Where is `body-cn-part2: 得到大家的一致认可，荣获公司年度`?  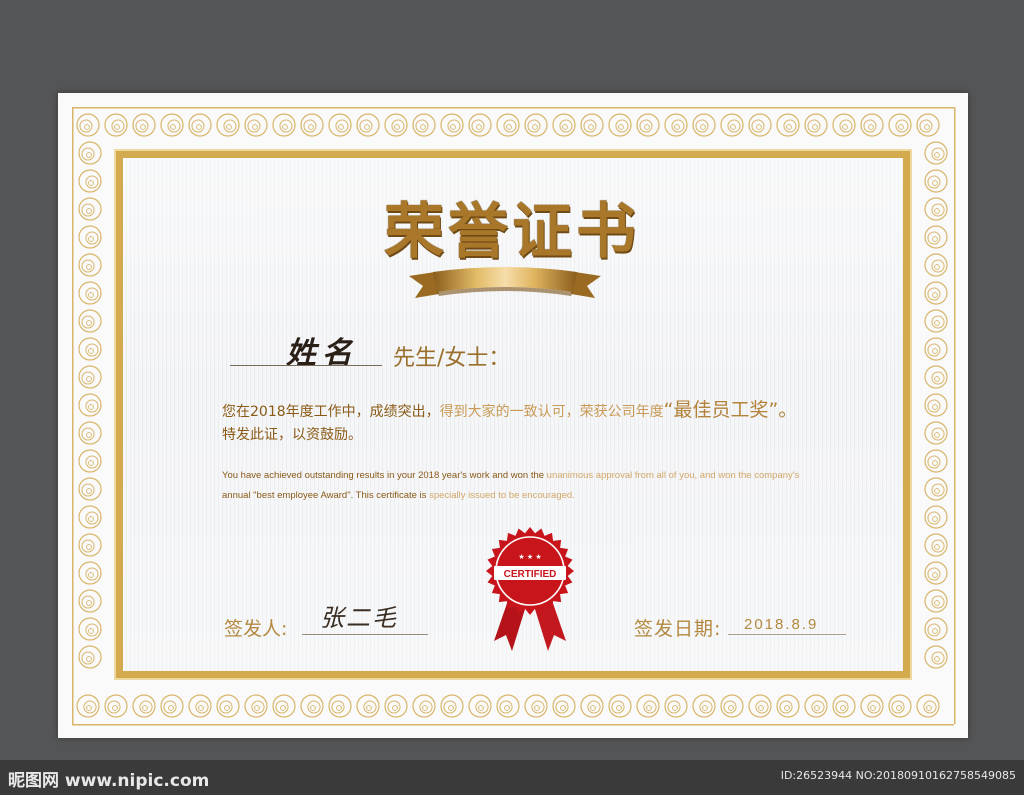
body-cn-part2: 得到大家的一致认可，荣获公司年度 is located at coordinates (551, 412).